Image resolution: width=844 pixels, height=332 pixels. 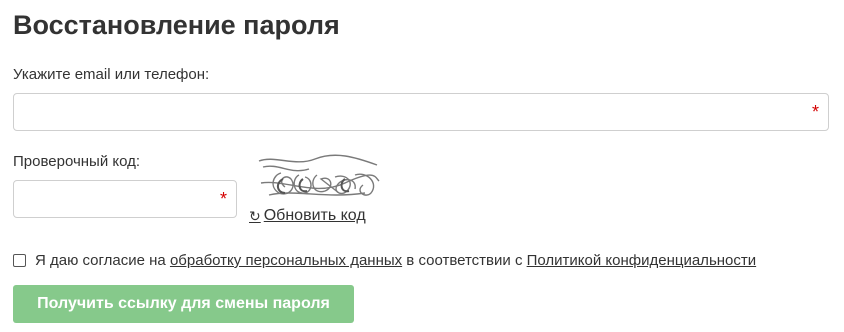 What do you see at coordinates (111, 74) in the screenshot?
I see `contact-label: Укажите email или телефон:` at bounding box center [111, 74].